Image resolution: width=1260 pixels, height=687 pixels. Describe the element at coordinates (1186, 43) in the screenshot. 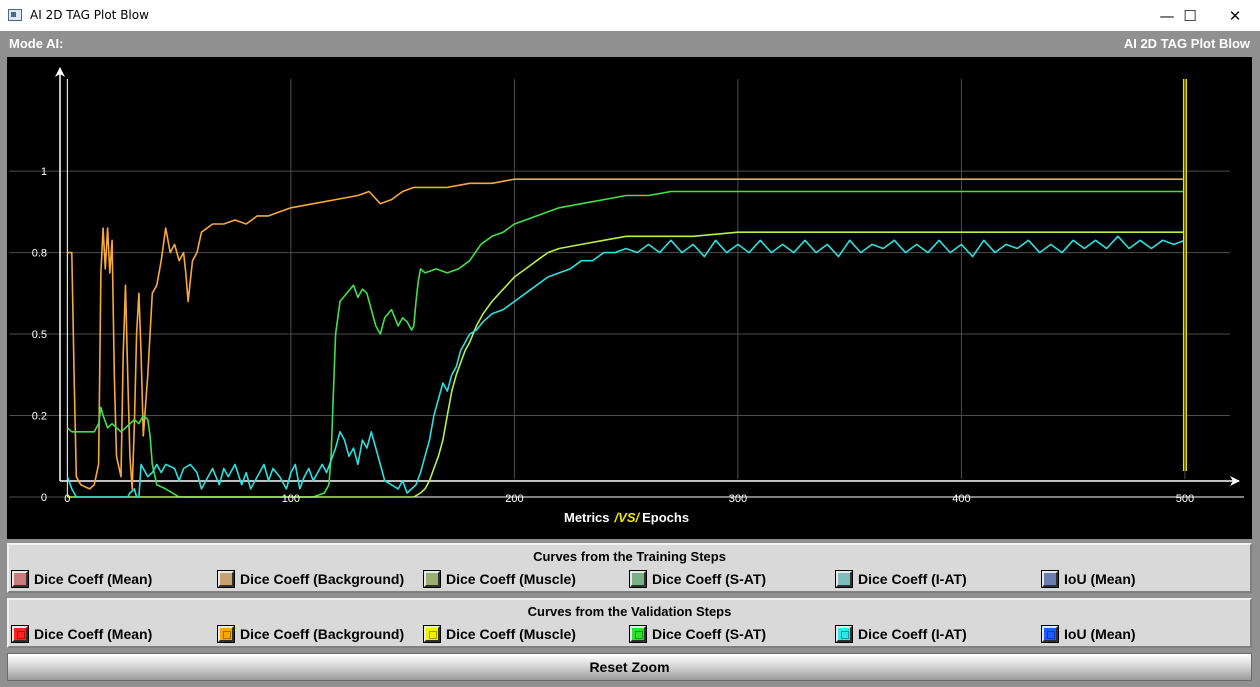

I see `plot-title-label: AI 2D TAG Plot Blow` at that location.